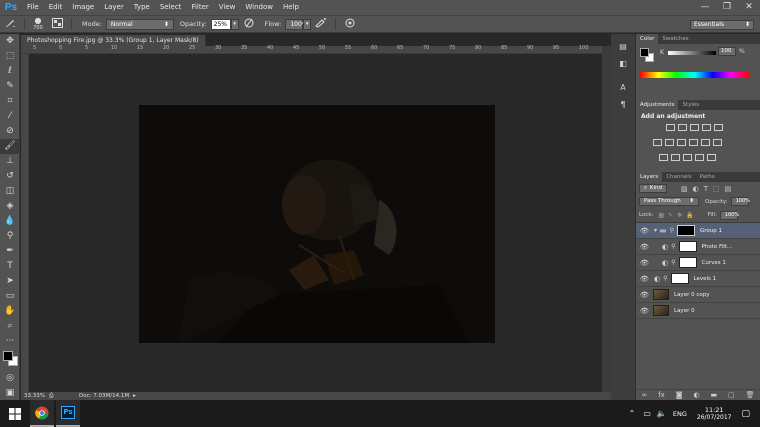  What do you see at coordinates (606, 219) in the screenshot?
I see `vertical-scrollbar` at bounding box center [606, 219].